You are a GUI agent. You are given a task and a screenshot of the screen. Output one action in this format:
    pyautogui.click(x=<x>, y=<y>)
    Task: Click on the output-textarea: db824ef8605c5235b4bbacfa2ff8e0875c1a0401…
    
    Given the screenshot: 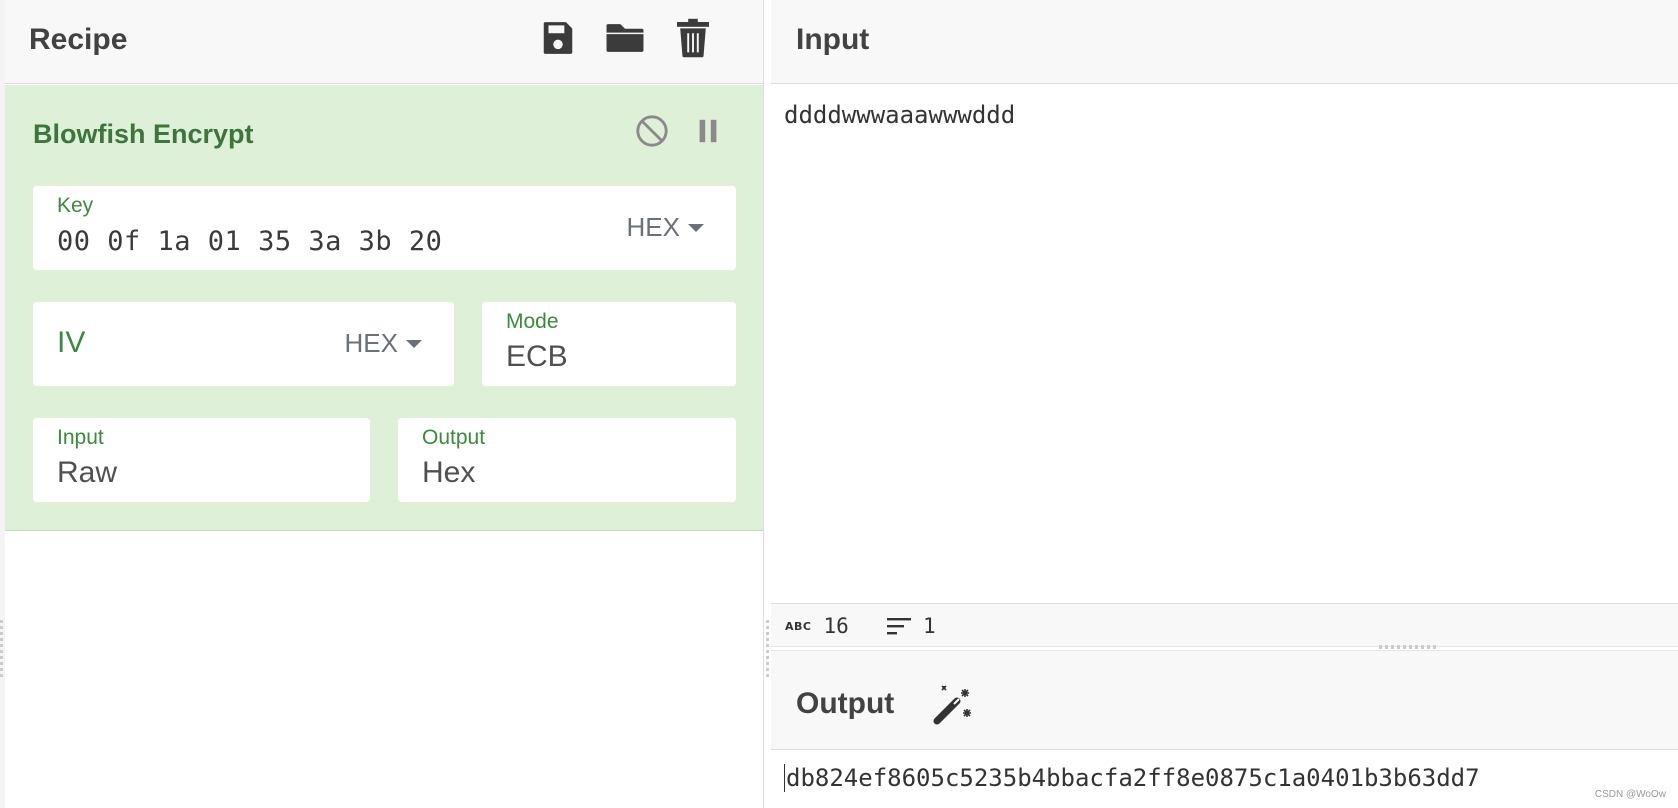 What is the action you would take?
    pyautogui.click(x=1224, y=779)
    